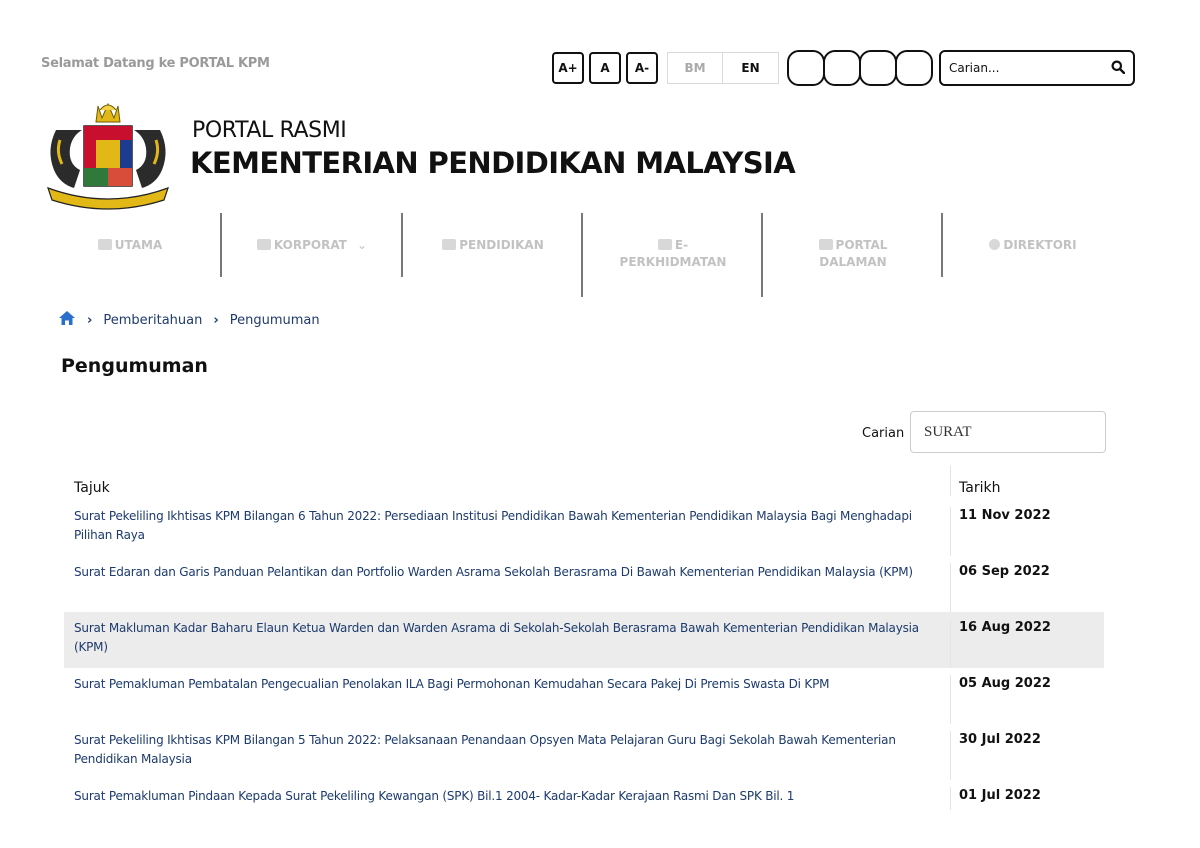  What do you see at coordinates (1027, 699) in the screenshot?
I see `announcement-date: 05 Aug 2022` at bounding box center [1027, 699].